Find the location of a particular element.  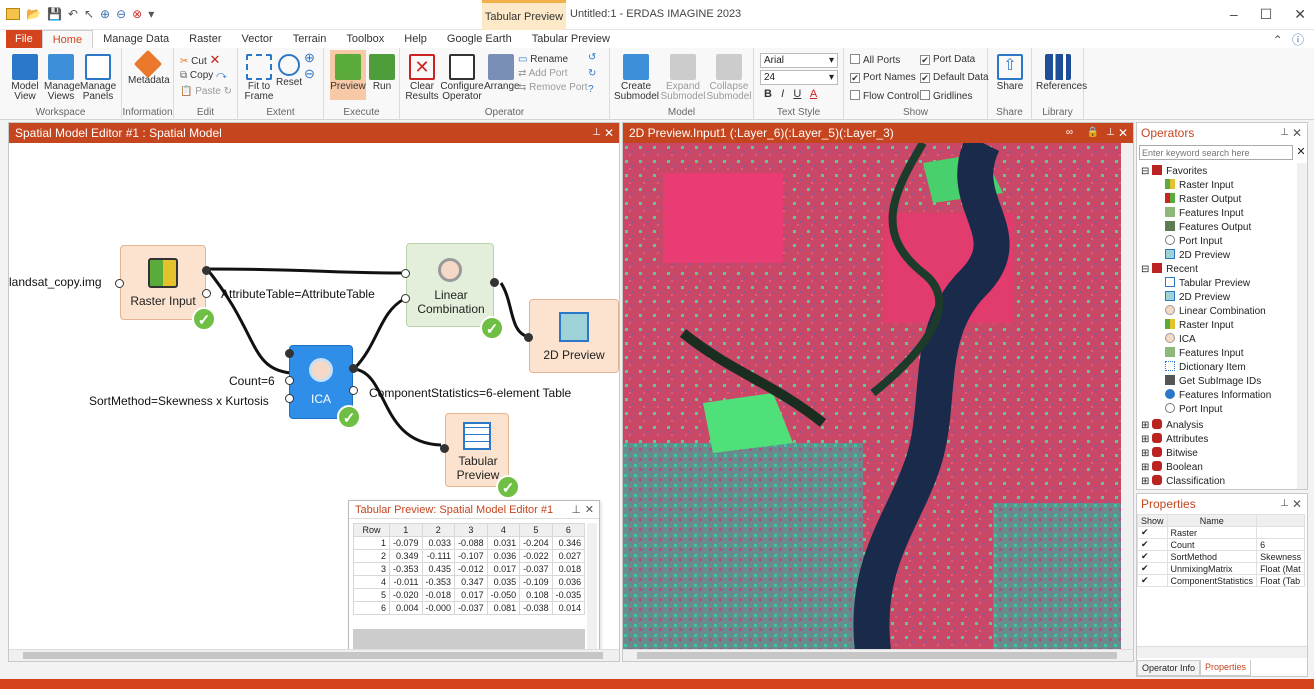

favorites-group: ⊟ Favorites is located at coordinates (1174, 171).